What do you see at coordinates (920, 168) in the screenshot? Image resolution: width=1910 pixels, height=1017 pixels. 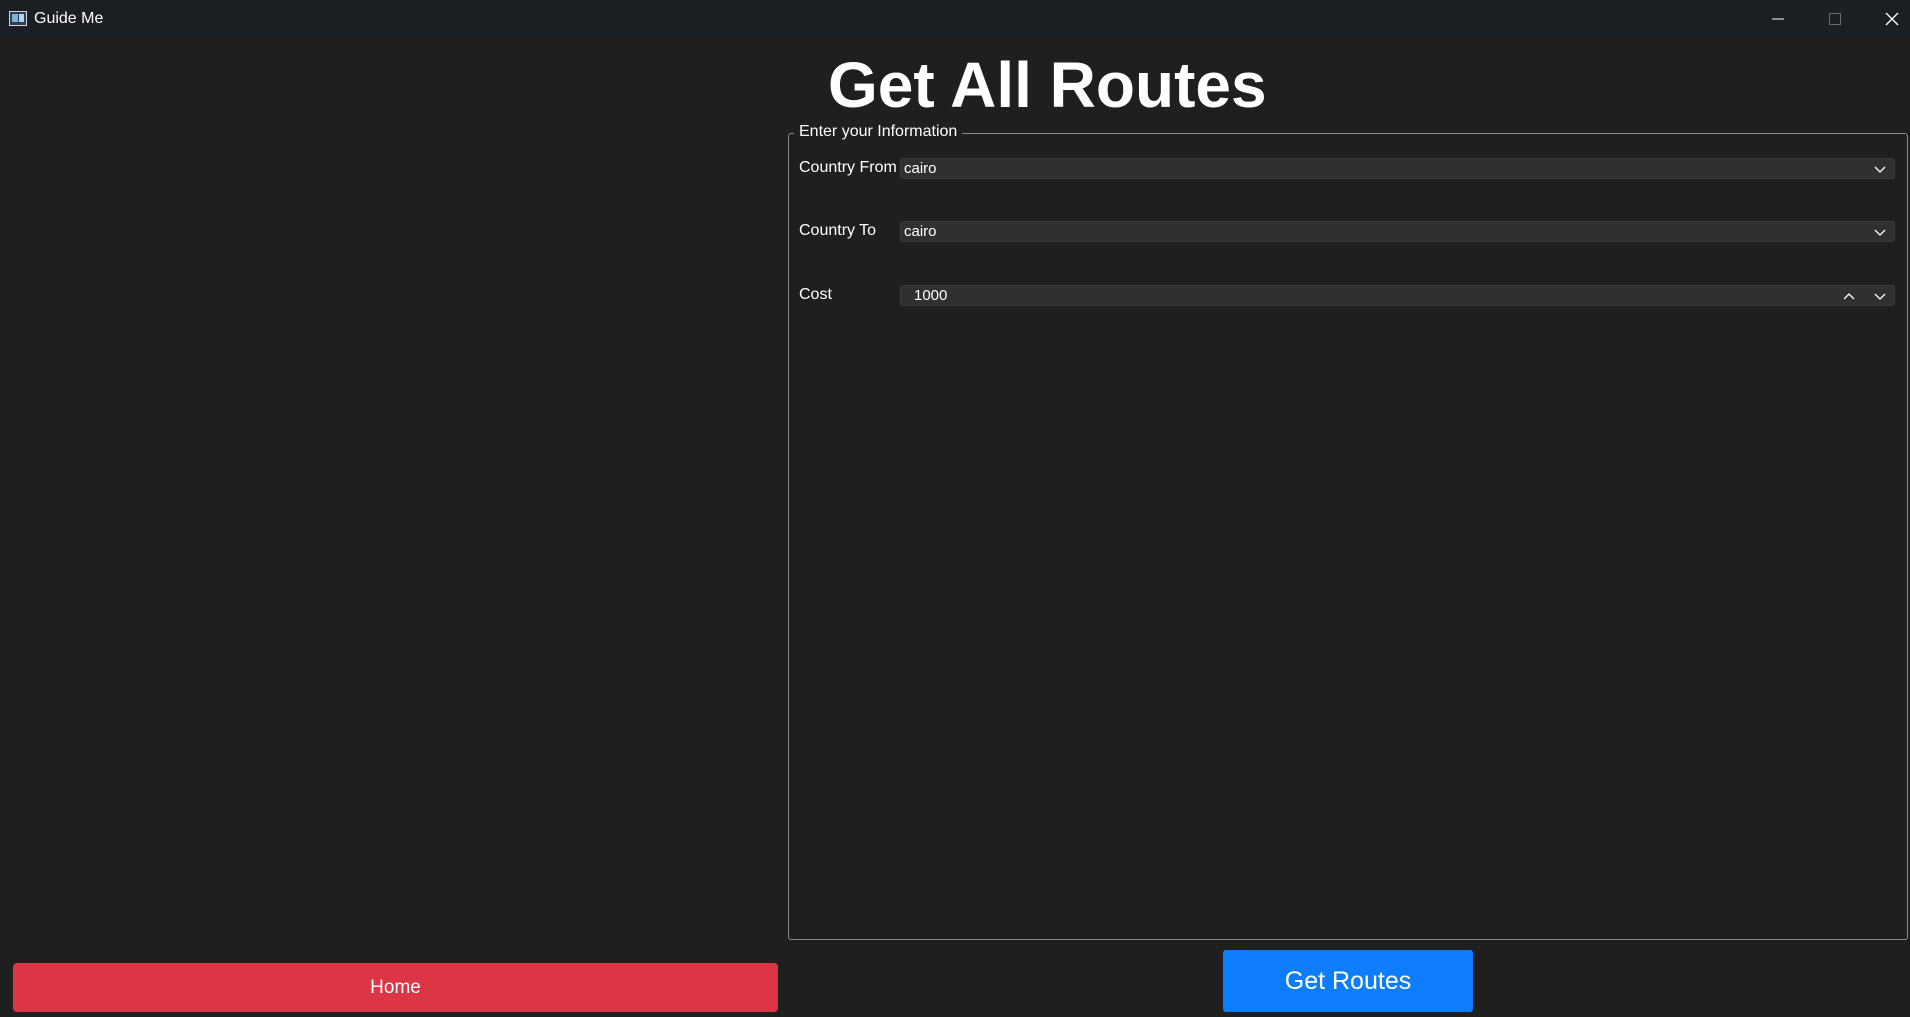 I see `country-from-value: cairo` at bounding box center [920, 168].